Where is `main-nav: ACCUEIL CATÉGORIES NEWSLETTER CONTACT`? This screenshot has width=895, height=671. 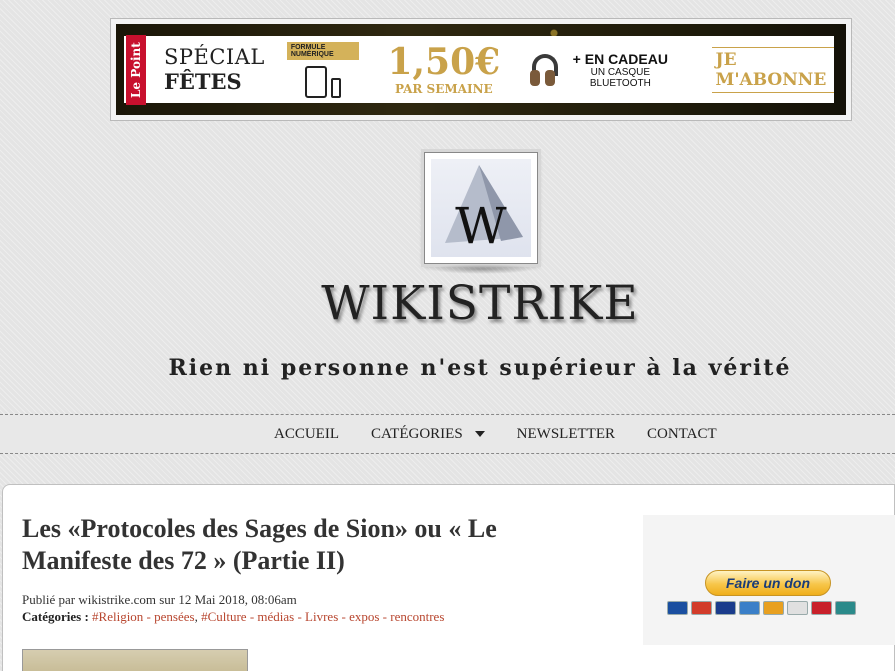 main-nav: ACCUEIL CATÉGORIES NEWSLETTER CONTACT is located at coordinates (447, 434).